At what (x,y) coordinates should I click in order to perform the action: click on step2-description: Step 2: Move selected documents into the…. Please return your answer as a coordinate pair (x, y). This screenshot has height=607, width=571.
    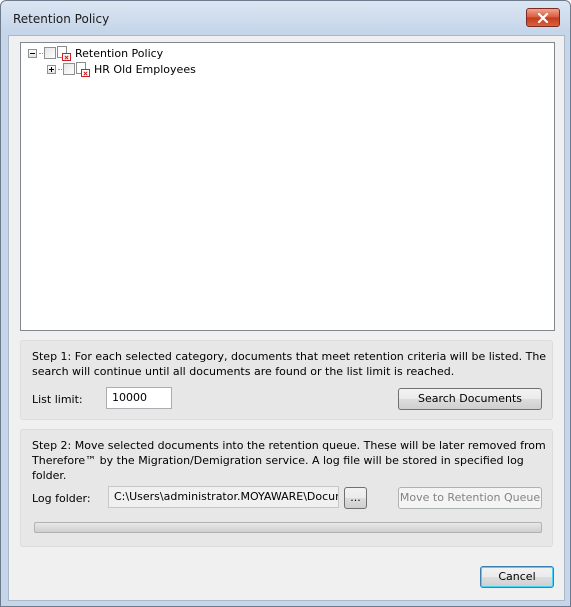
    Looking at the image, I should click on (289, 460).